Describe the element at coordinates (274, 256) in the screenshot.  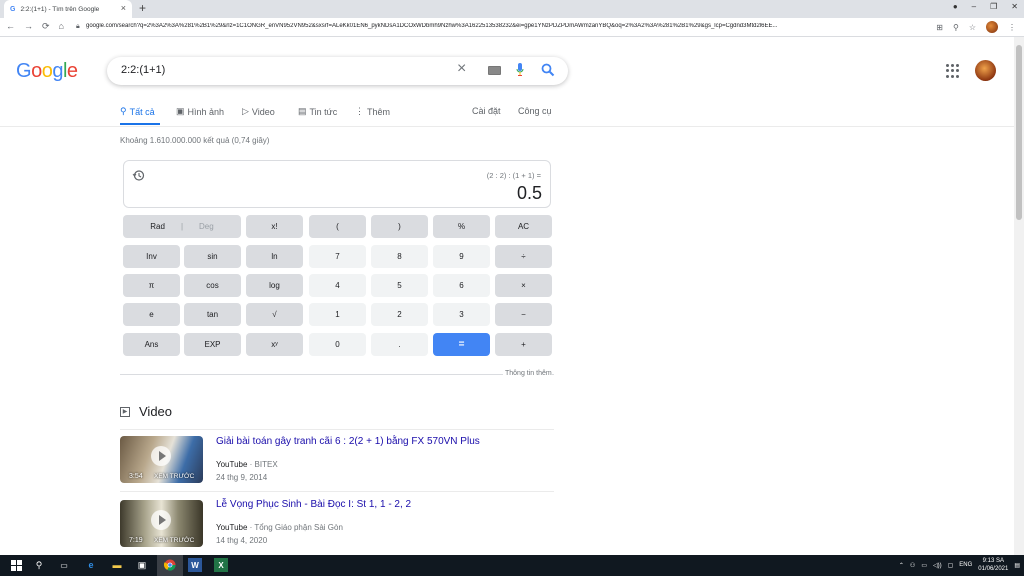
I see `ln-key: ln` at that location.